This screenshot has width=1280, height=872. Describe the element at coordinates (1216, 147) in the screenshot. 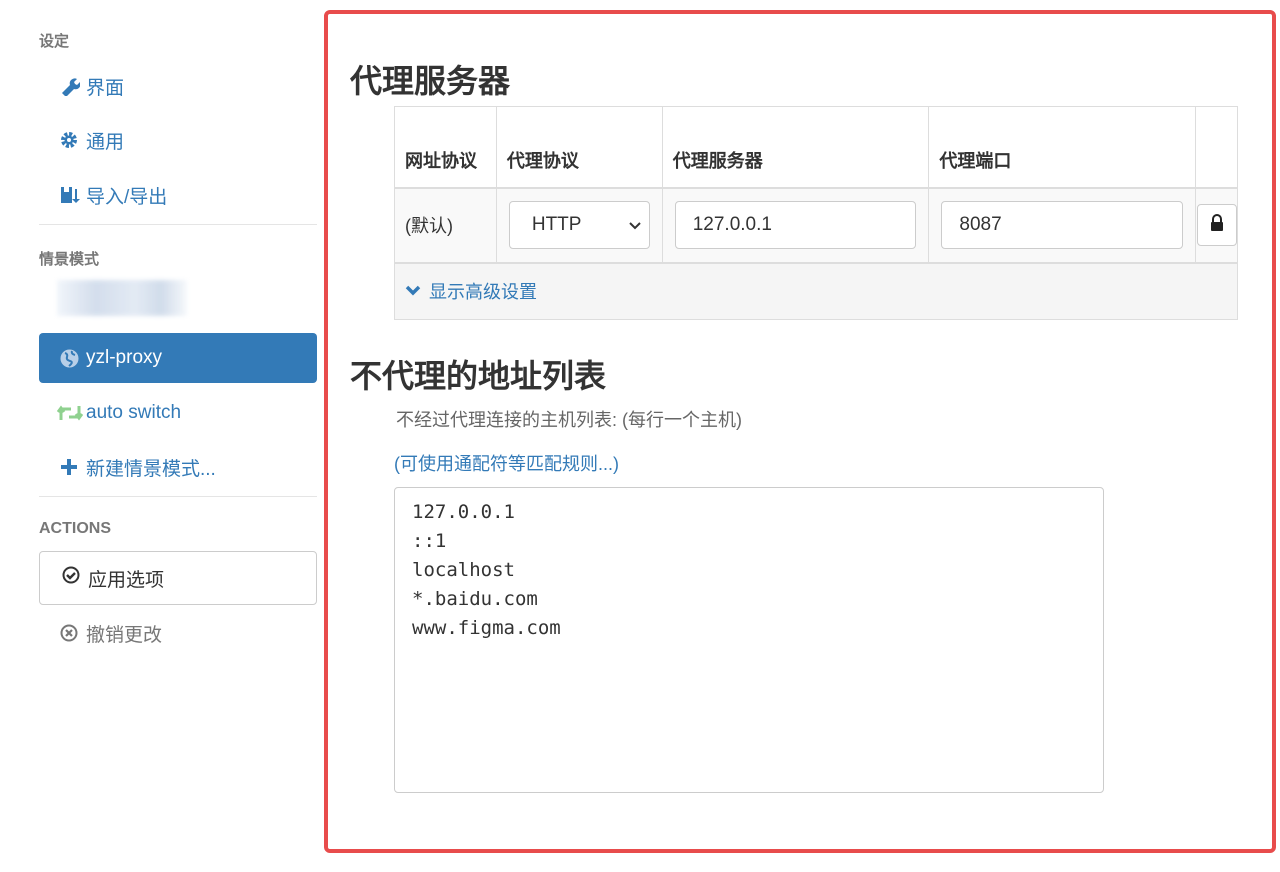

I see `header-empty` at that location.